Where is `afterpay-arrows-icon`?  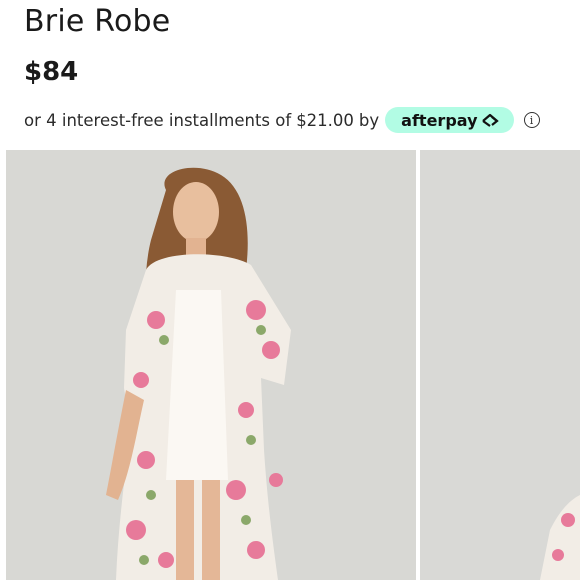
afterpay-arrows-icon is located at coordinates (490, 120).